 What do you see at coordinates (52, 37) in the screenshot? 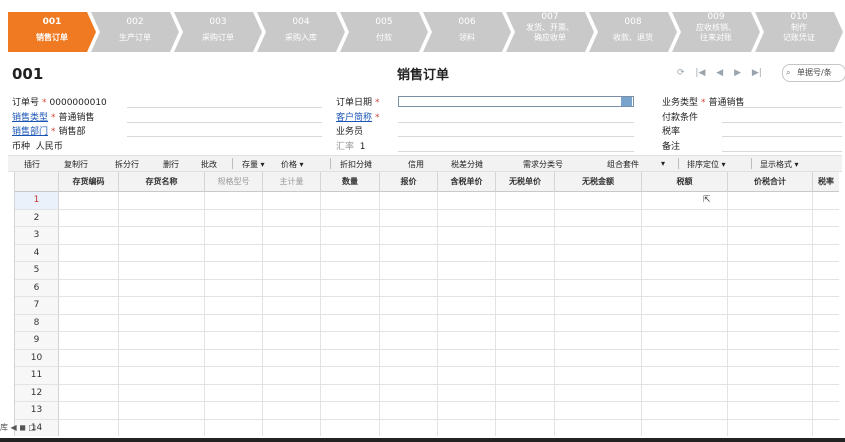
I see `step-label: 销售订单` at bounding box center [52, 37].